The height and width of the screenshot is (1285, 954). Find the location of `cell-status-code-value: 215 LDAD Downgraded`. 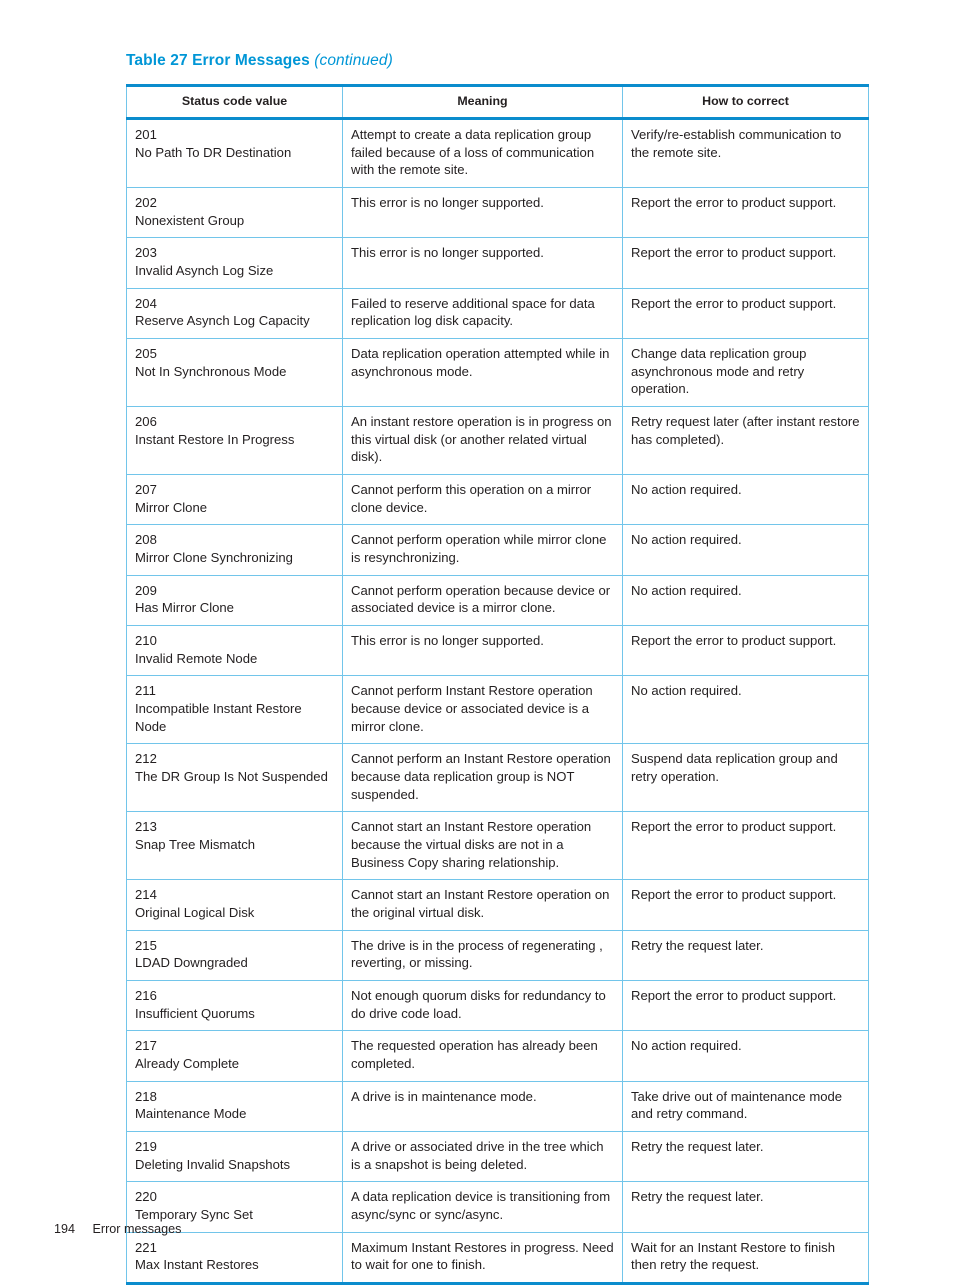

cell-status-code-value: 215 LDAD Downgraded is located at coordinates (234, 956).